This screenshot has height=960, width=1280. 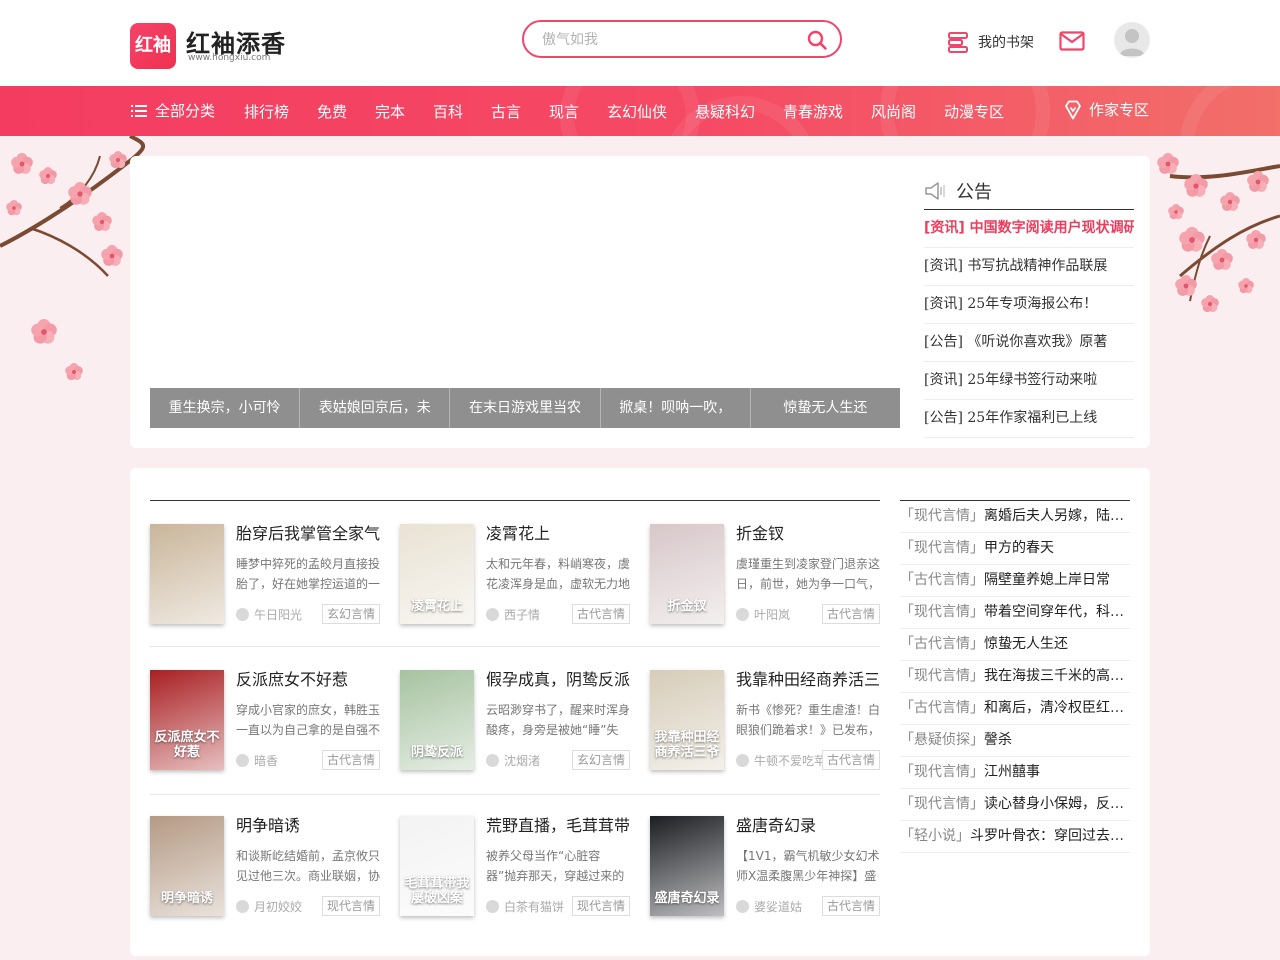 What do you see at coordinates (725, 111) in the screenshot?
I see `nav-item-mystery: 悬疑科幻` at bounding box center [725, 111].